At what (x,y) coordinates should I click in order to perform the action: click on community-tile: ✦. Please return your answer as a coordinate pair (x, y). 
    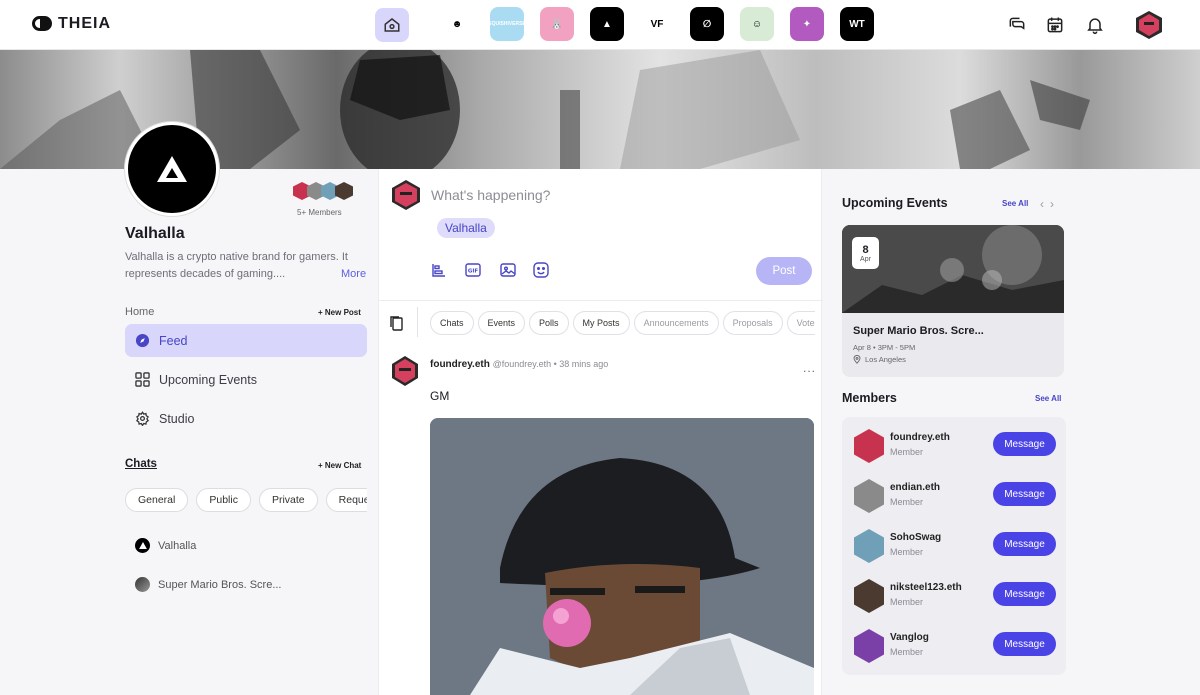
    Looking at the image, I should click on (807, 24).